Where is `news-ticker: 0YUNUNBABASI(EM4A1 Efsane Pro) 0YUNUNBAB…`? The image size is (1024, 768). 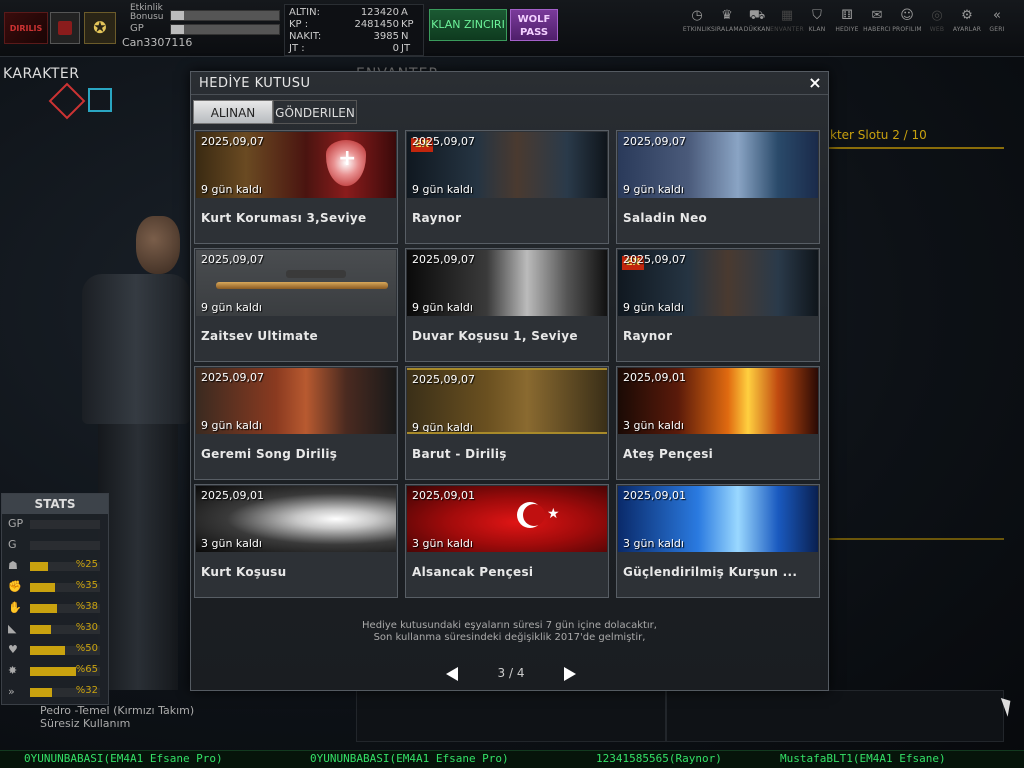
news-ticker: 0YUNUNBABASI(EM4A1 Efsane Pro) 0YUNUNBAB… is located at coordinates (512, 759).